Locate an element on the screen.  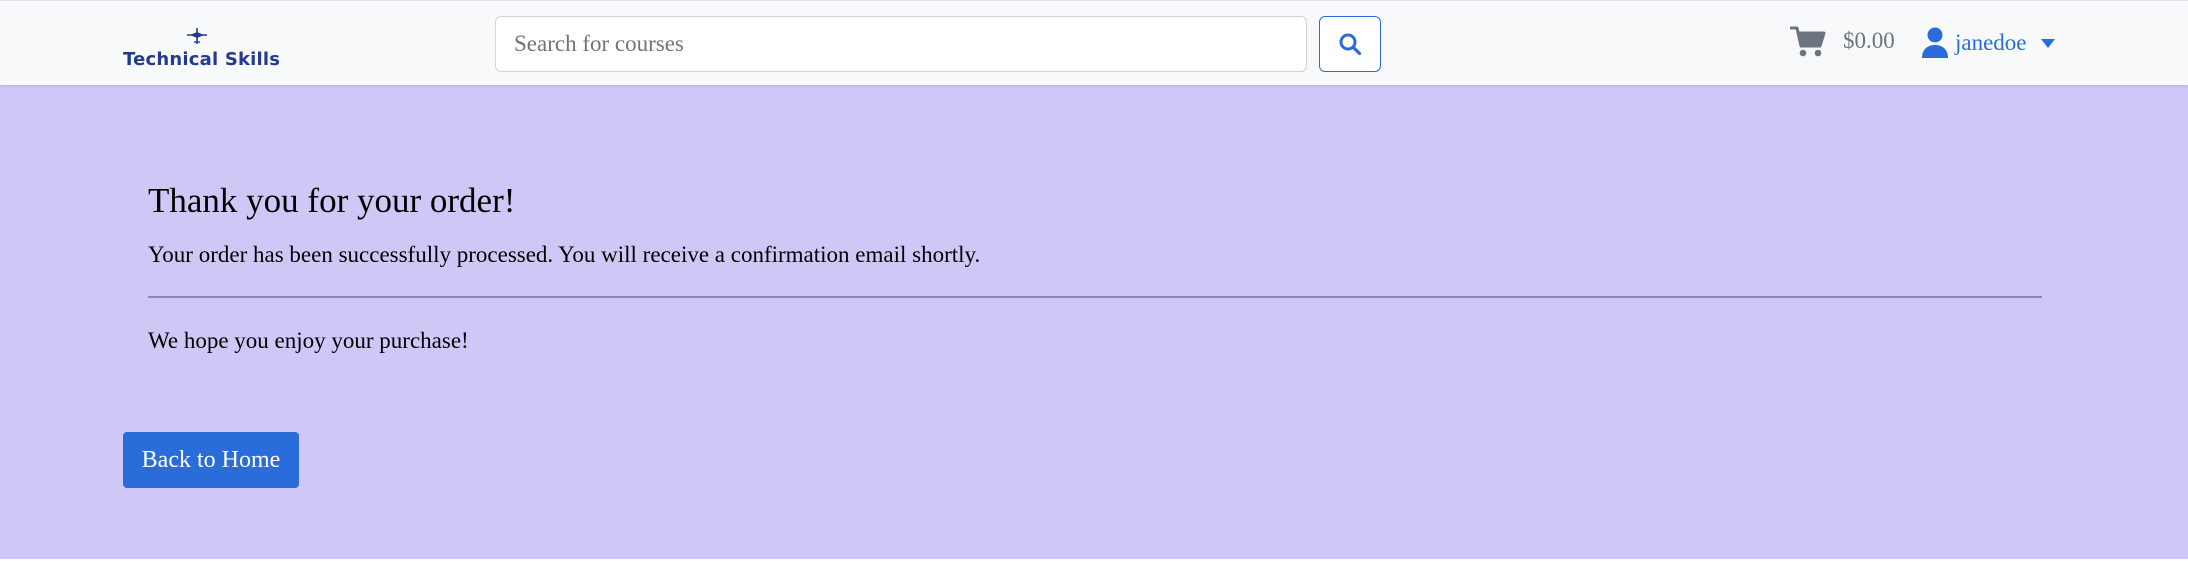
brand-name: Technical Skills is located at coordinates (202, 59).